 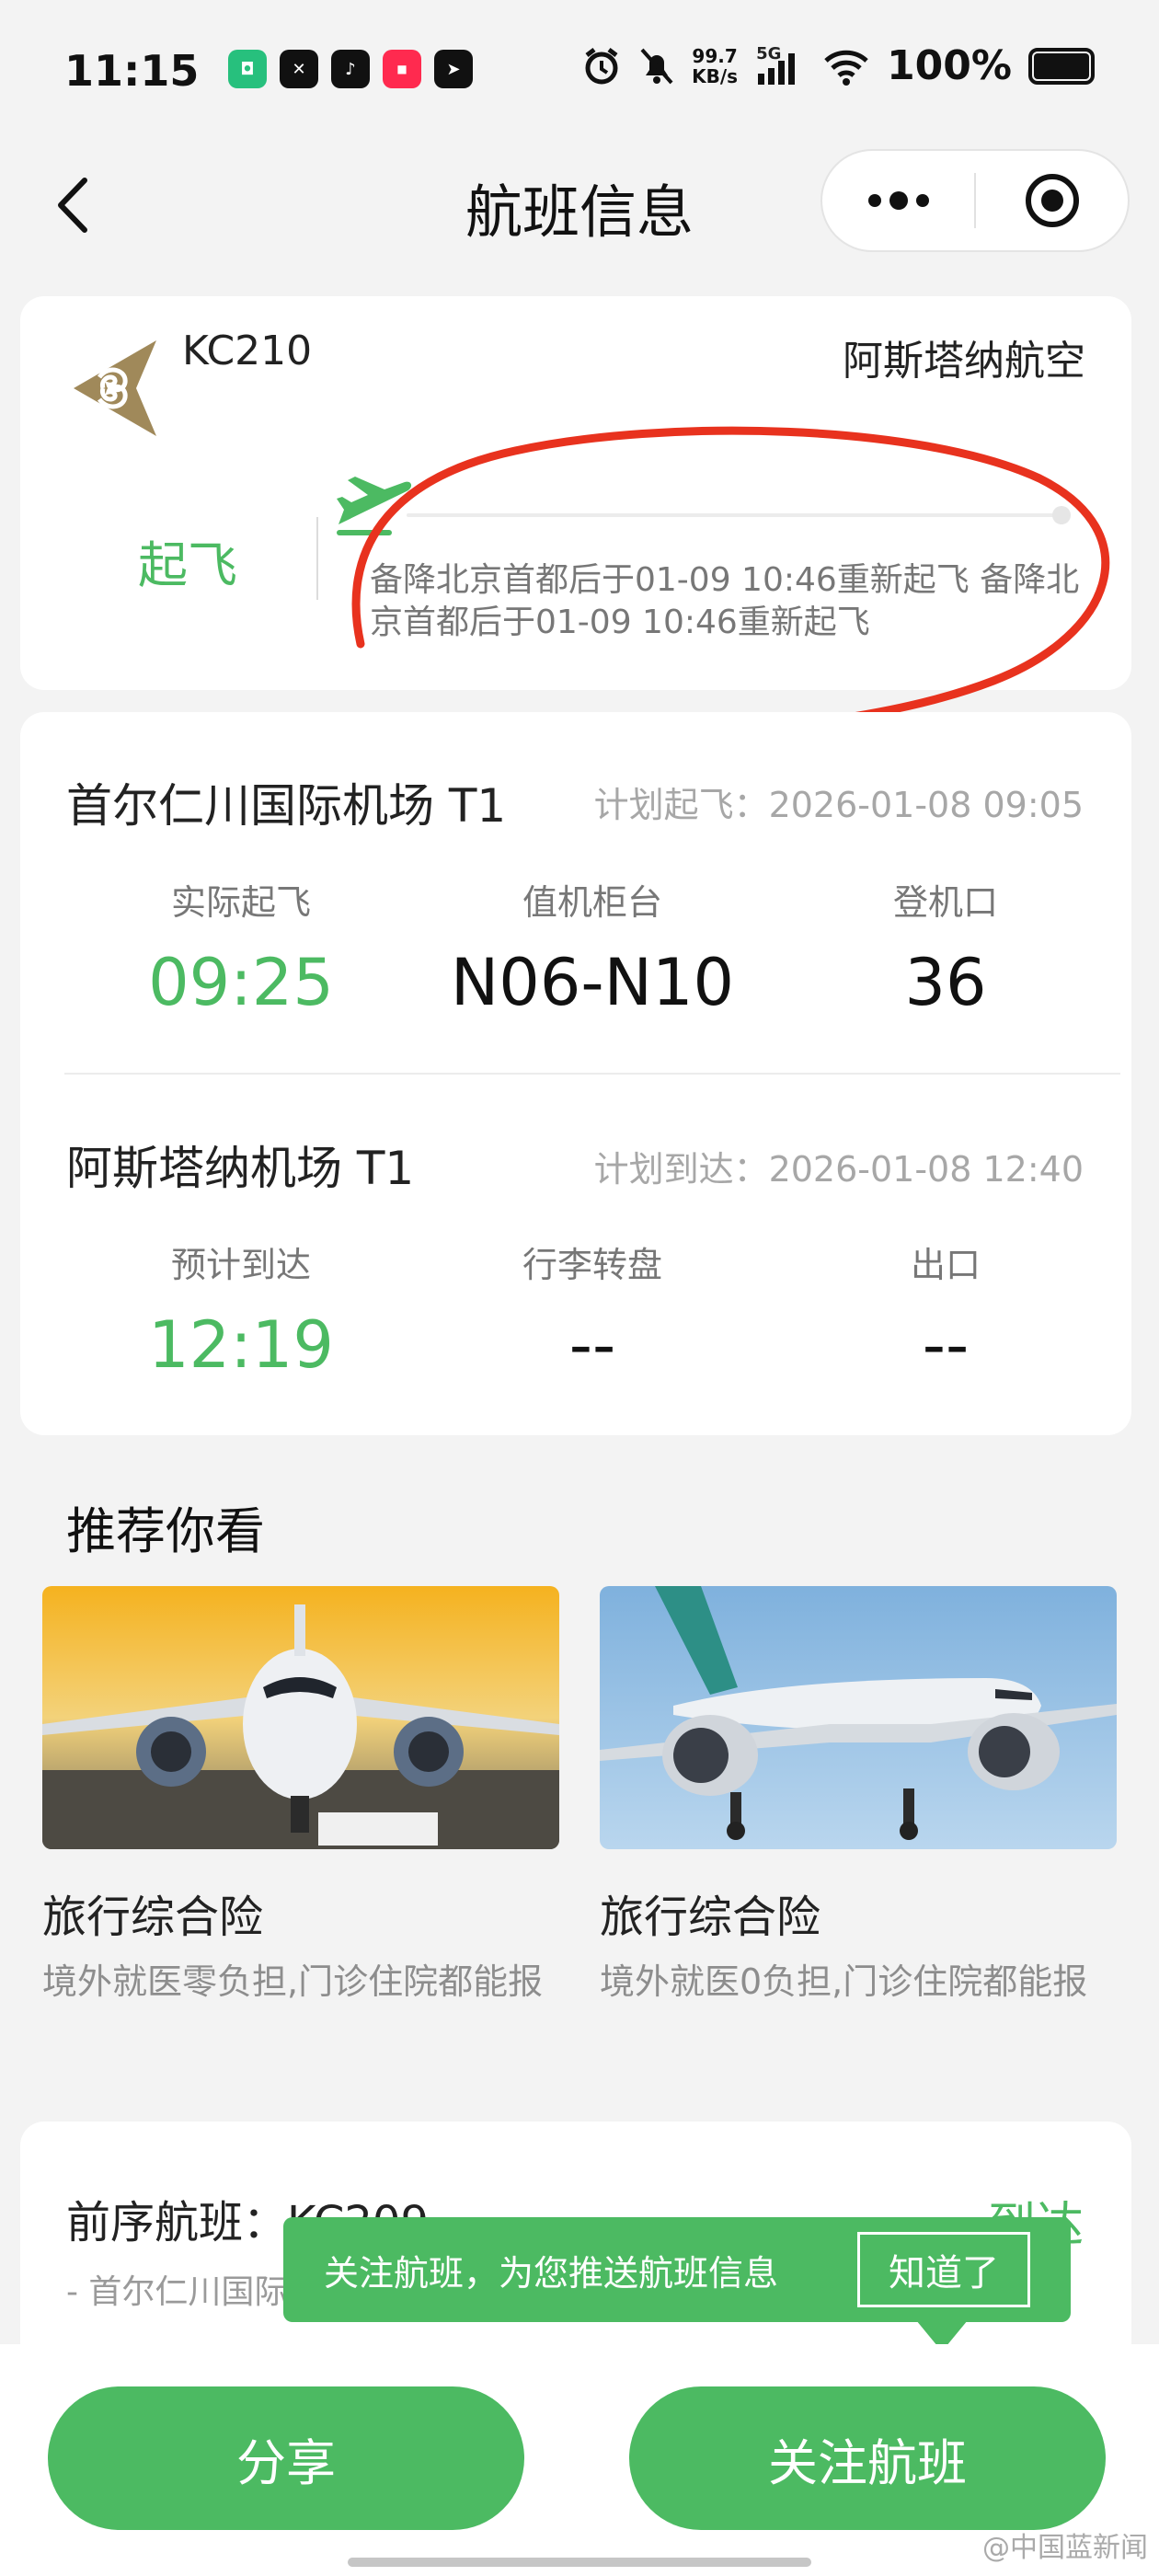 What do you see at coordinates (964, 361) in the screenshot?
I see `airline-name: 阿斯塔纳航空` at bounding box center [964, 361].